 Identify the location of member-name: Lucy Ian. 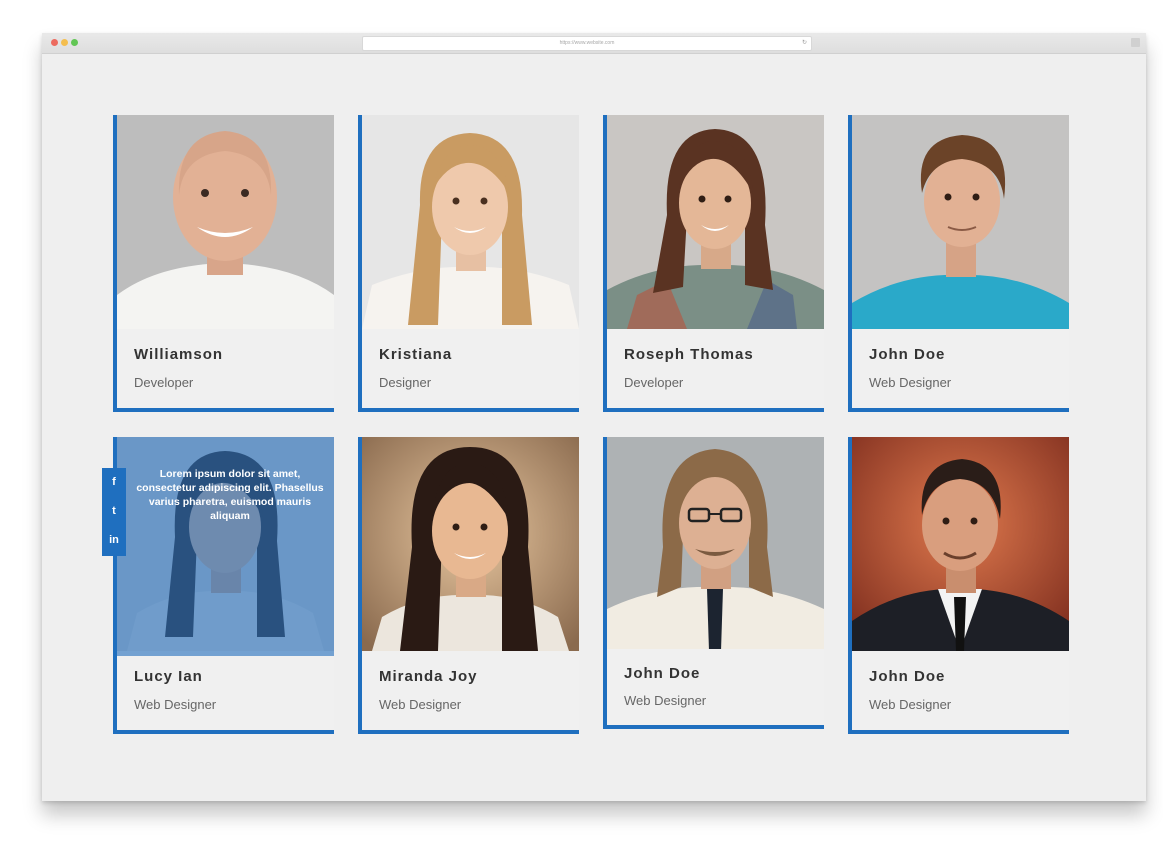
(168, 676).